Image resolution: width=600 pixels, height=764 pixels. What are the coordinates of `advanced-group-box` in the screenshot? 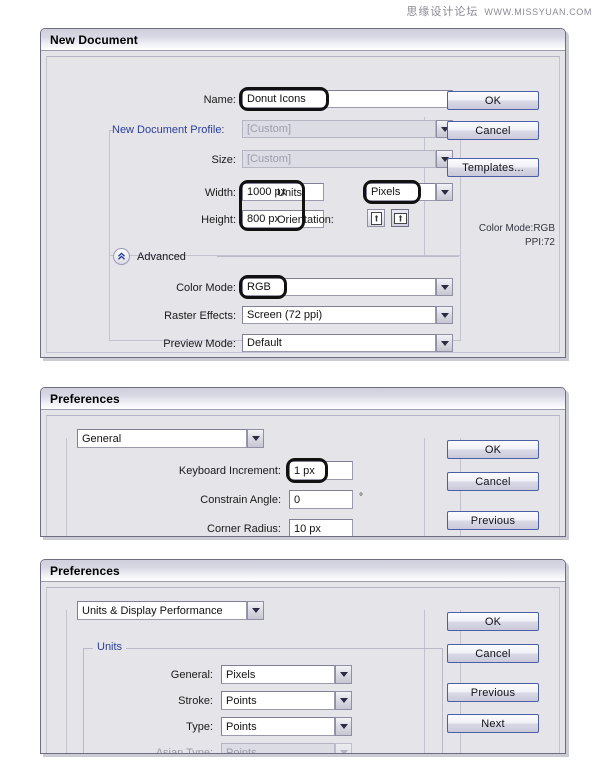 It's located at (285, 298).